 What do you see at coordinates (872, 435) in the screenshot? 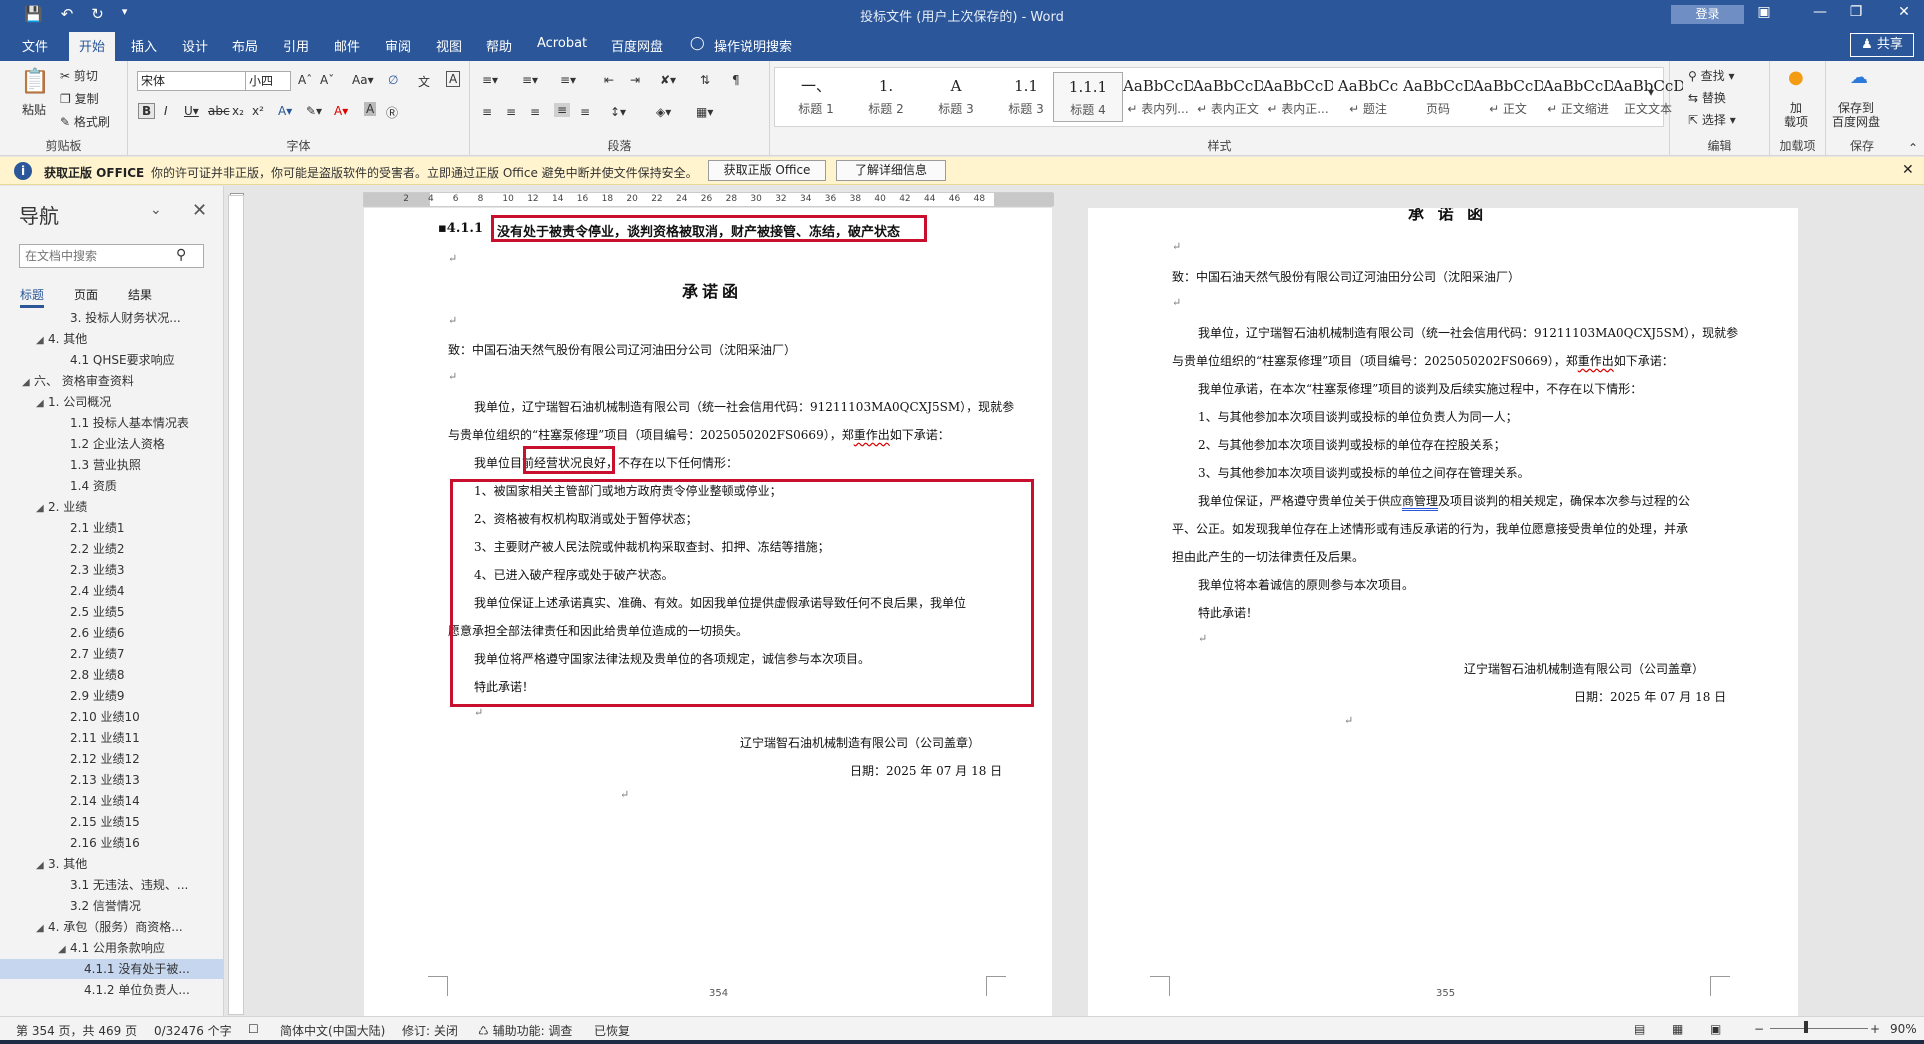
I see `spelling-flag: 重作出` at bounding box center [872, 435].